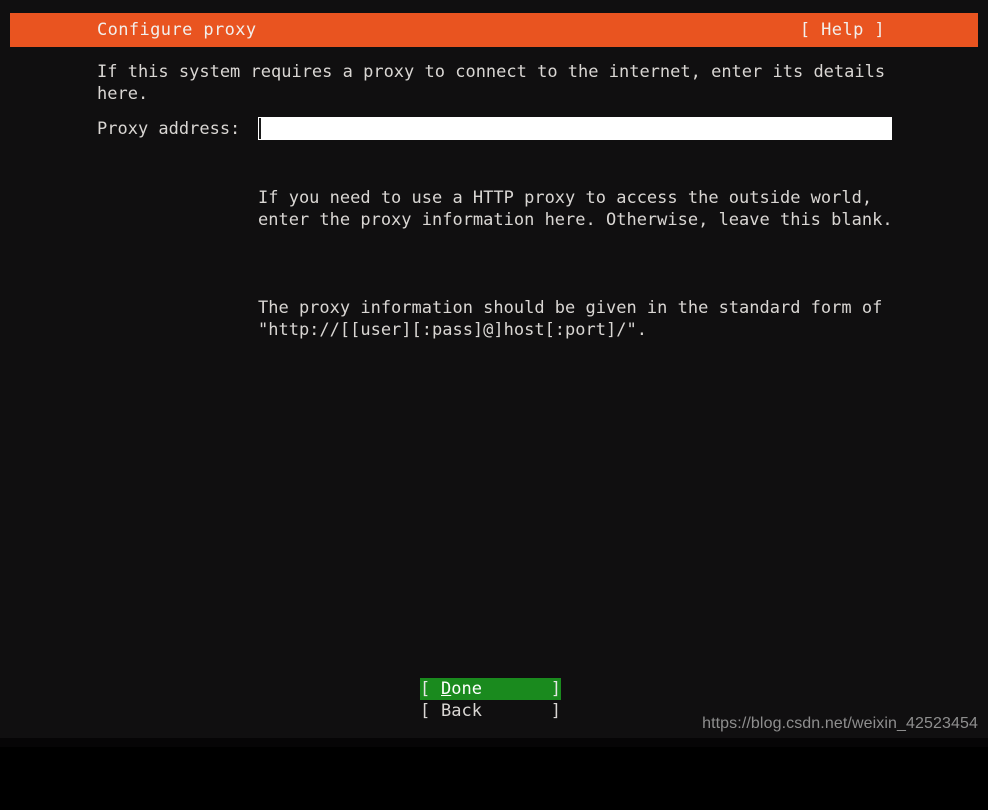 The image size is (988, 810). I want to click on text-caret, so click(260, 128).